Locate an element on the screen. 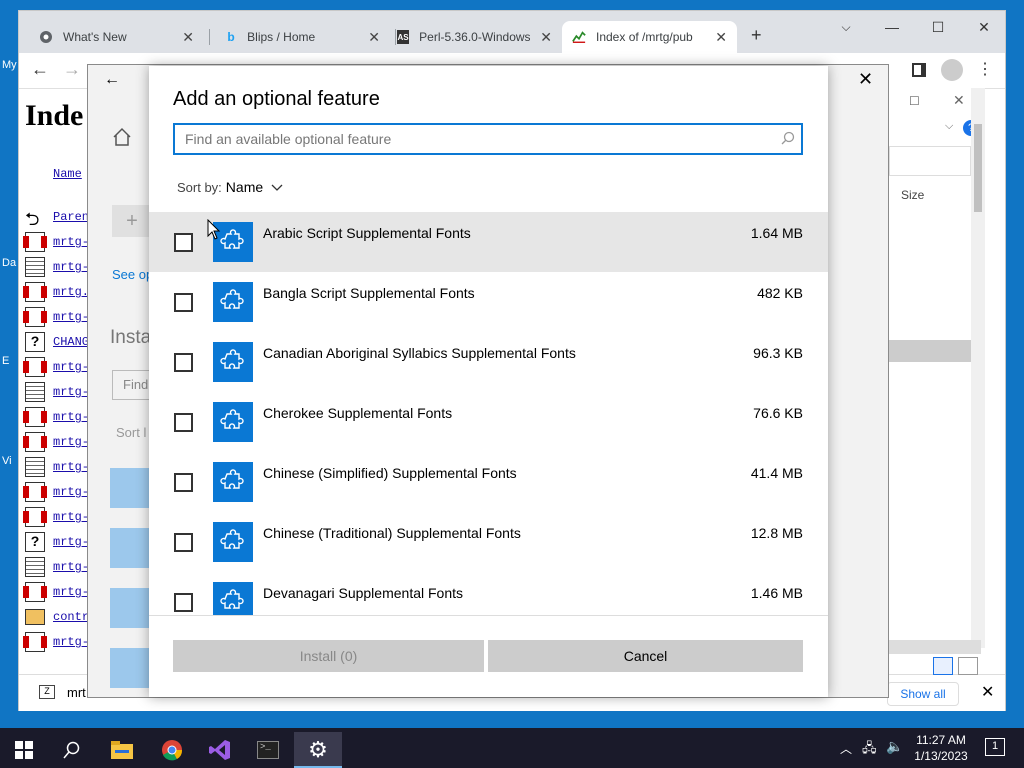 The width and height of the screenshot is (1024, 768). tab-search-icon: ⌵ is located at coordinates (846, 27).